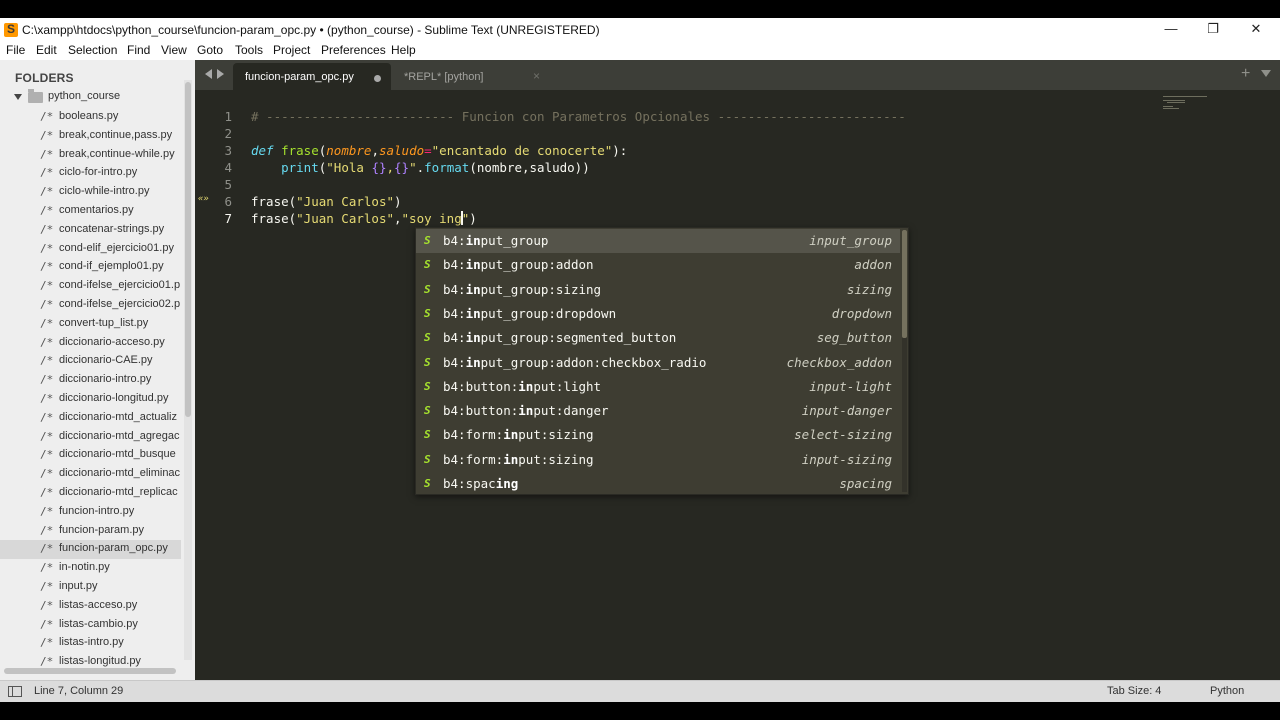 This screenshot has width=1280, height=720. What do you see at coordinates (865, 483) in the screenshot?
I see `completion-description: spacing` at bounding box center [865, 483].